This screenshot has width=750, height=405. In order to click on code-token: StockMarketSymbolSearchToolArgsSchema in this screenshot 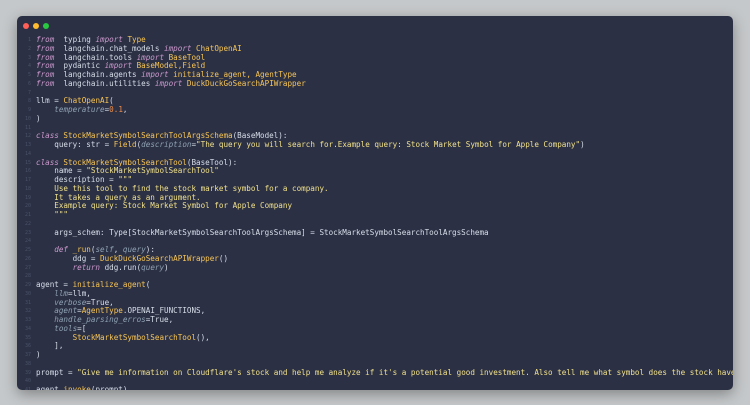, I will do `click(145, 136)`.